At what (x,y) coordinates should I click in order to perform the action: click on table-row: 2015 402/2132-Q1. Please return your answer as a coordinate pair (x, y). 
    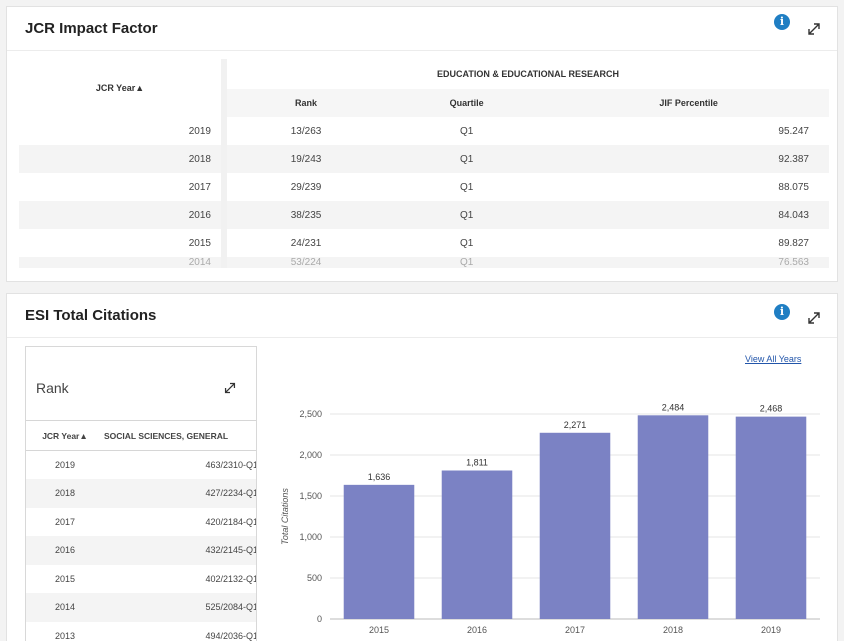
    Looking at the image, I should click on (141, 579).